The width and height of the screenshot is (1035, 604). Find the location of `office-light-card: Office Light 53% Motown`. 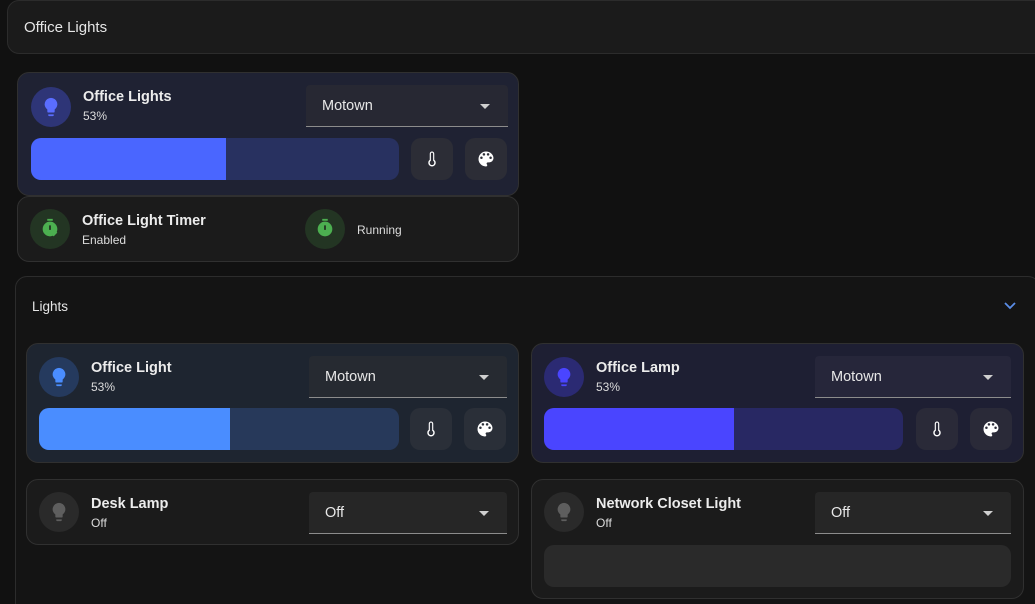

office-light-card: Office Light 53% Motown is located at coordinates (272, 403).